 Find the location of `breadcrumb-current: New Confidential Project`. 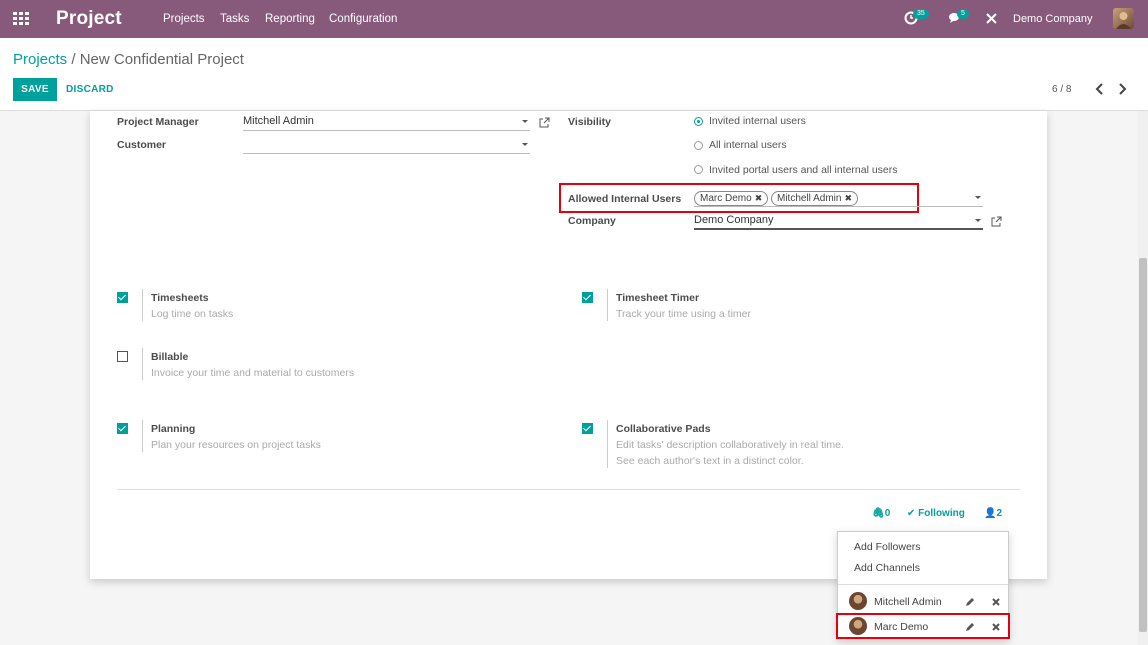

breadcrumb-current: New Confidential Project is located at coordinates (161, 59).